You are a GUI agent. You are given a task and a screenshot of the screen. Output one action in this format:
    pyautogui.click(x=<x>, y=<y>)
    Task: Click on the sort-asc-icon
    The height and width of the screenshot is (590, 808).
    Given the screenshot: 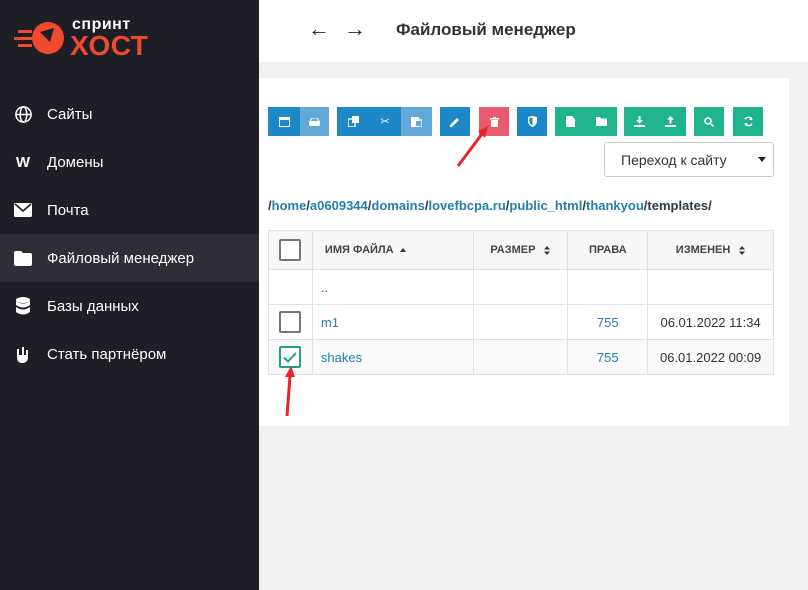 What is the action you would take?
    pyautogui.click(x=402, y=250)
    